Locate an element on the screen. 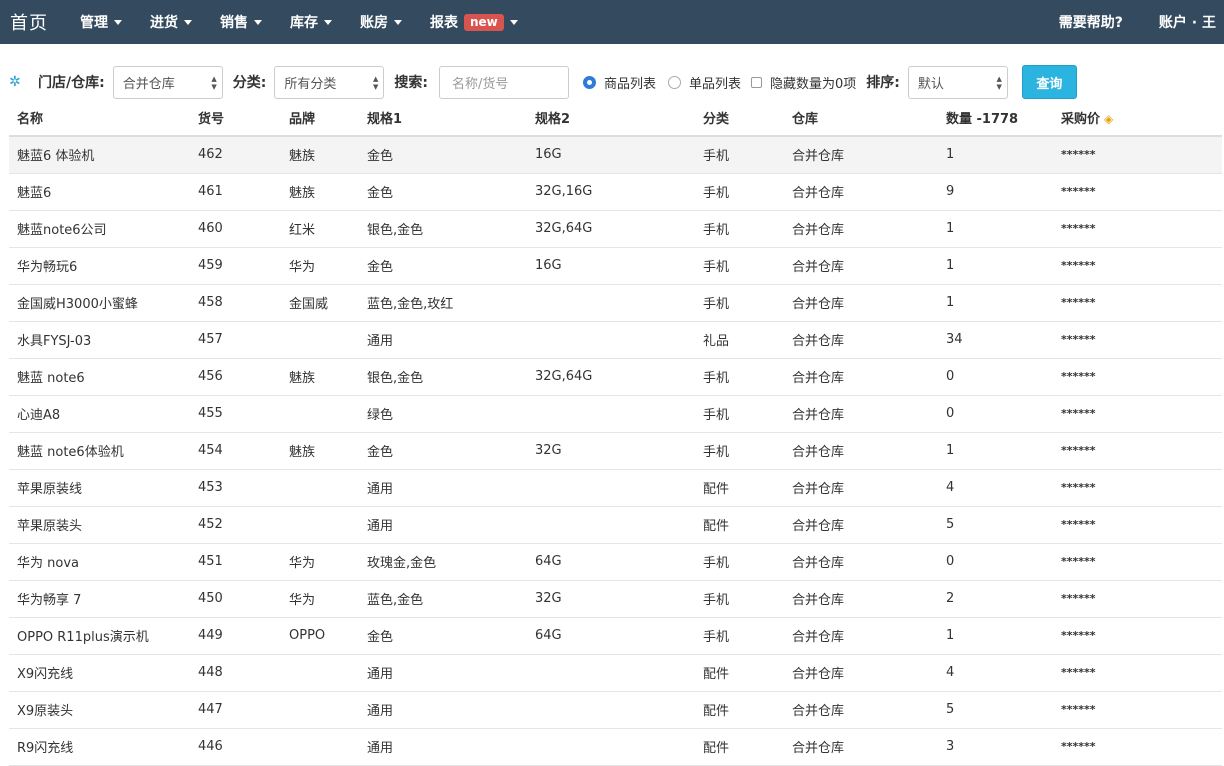  col-header-quantity: 数量 -1778 is located at coordinates (995, 118).